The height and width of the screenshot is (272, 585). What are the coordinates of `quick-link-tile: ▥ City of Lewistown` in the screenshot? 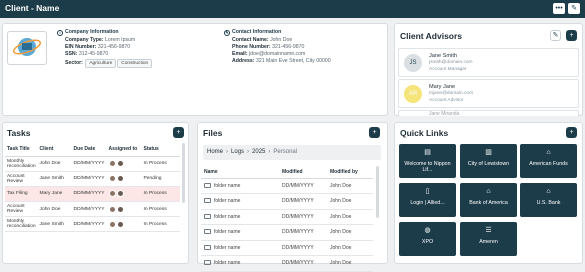 It's located at (488, 161).